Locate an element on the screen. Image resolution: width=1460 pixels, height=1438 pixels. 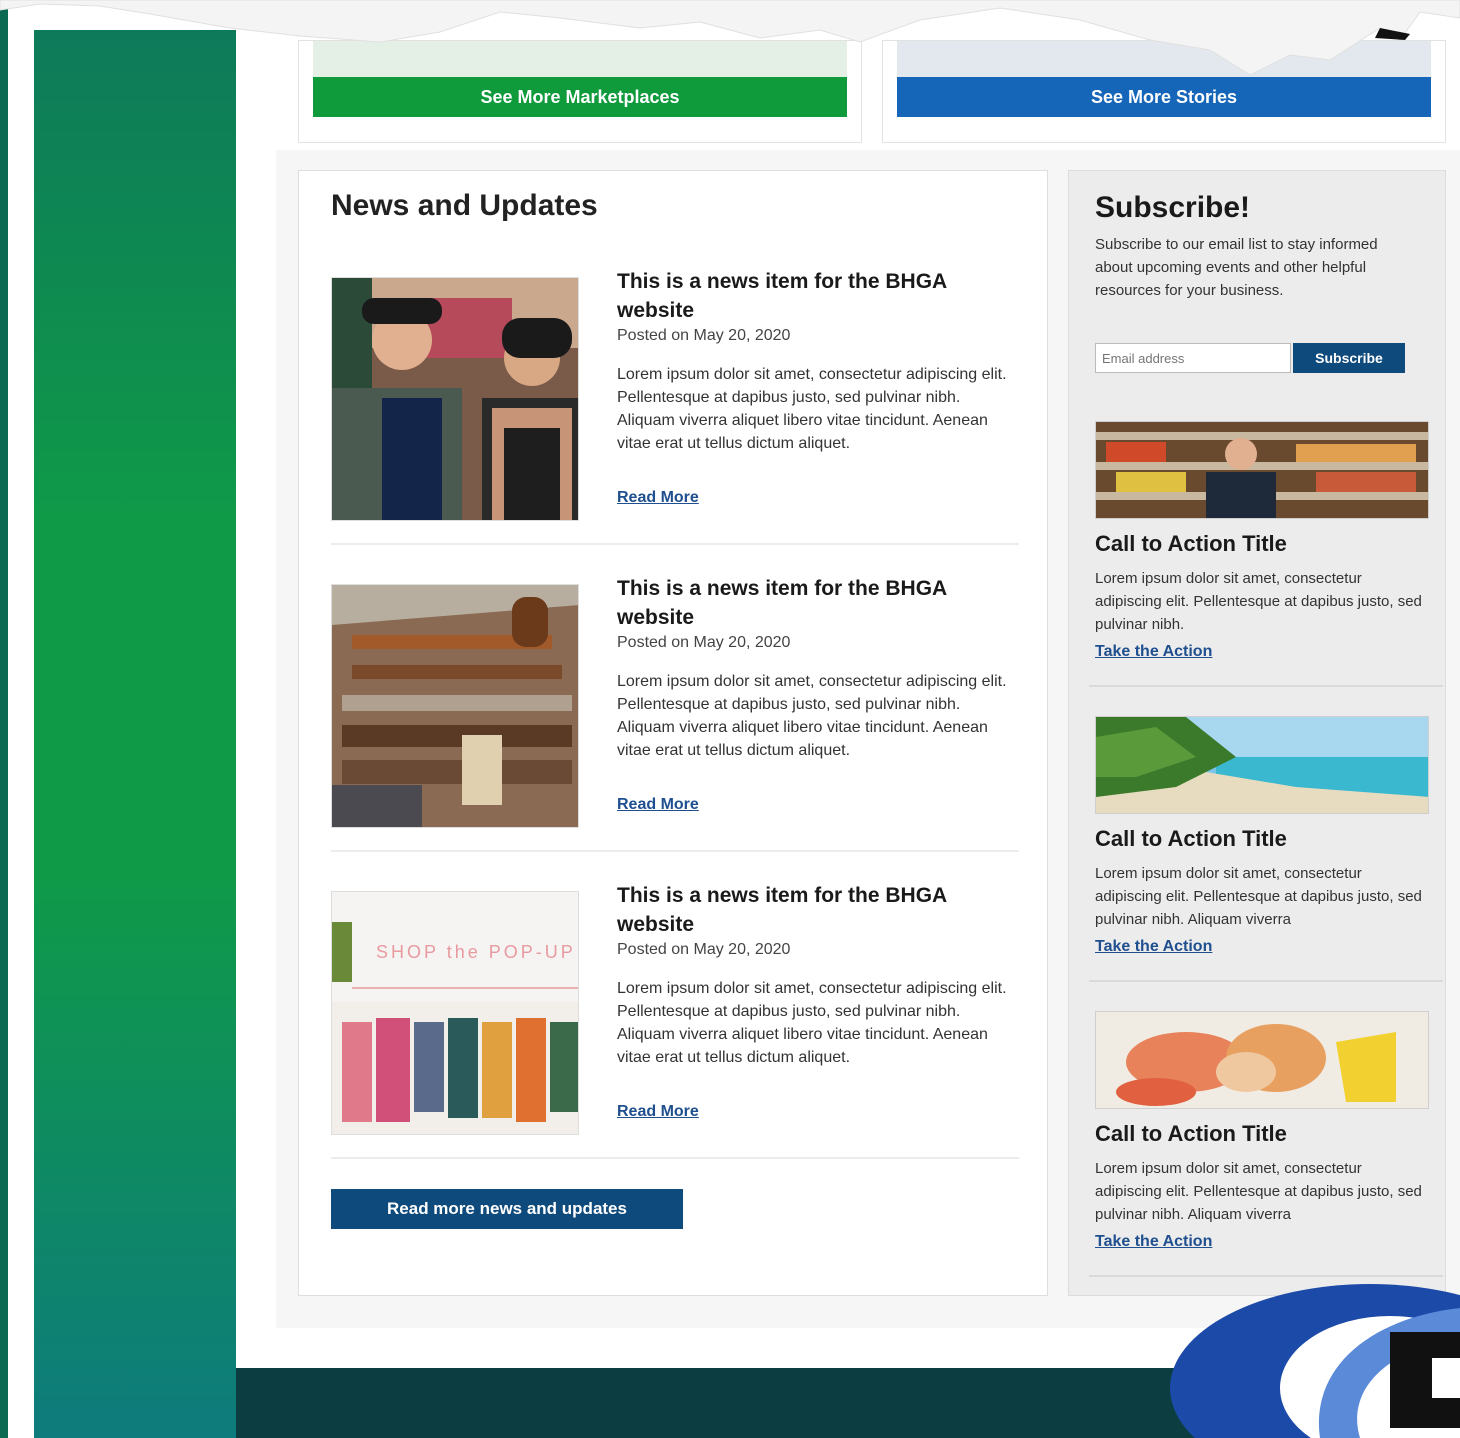
cta-image-grocery is located at coordinates (1262, 470).